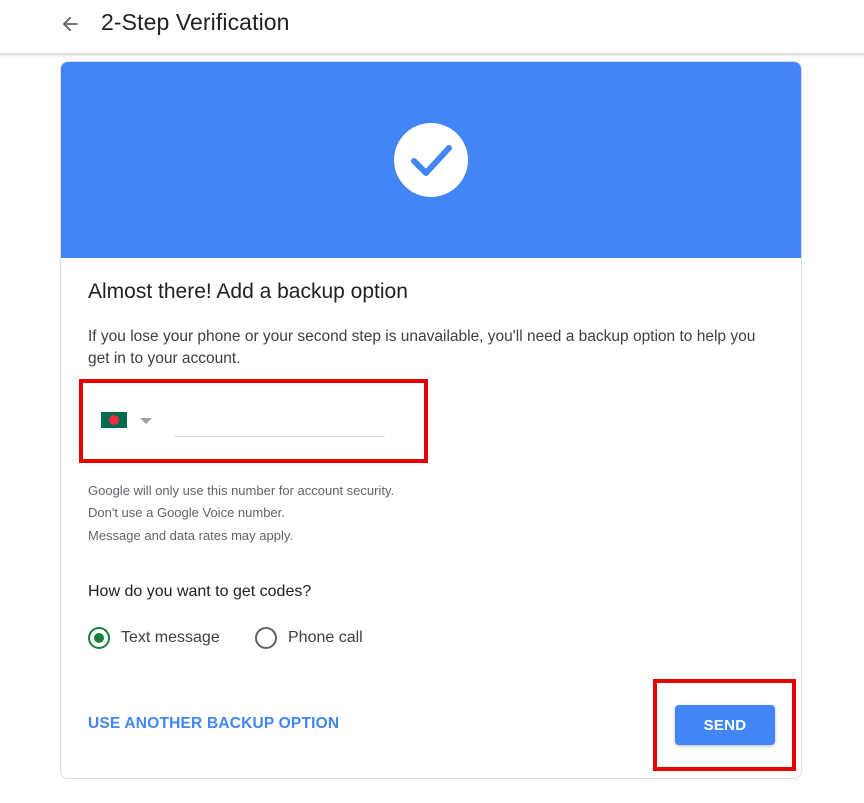 This screenshot has height=803, width=864. Describe the element at coordinates (213, 724) in the screenshot. I see `use-another-backup-option-link: USE ANOTHER BACKUP OPTION` at that location.